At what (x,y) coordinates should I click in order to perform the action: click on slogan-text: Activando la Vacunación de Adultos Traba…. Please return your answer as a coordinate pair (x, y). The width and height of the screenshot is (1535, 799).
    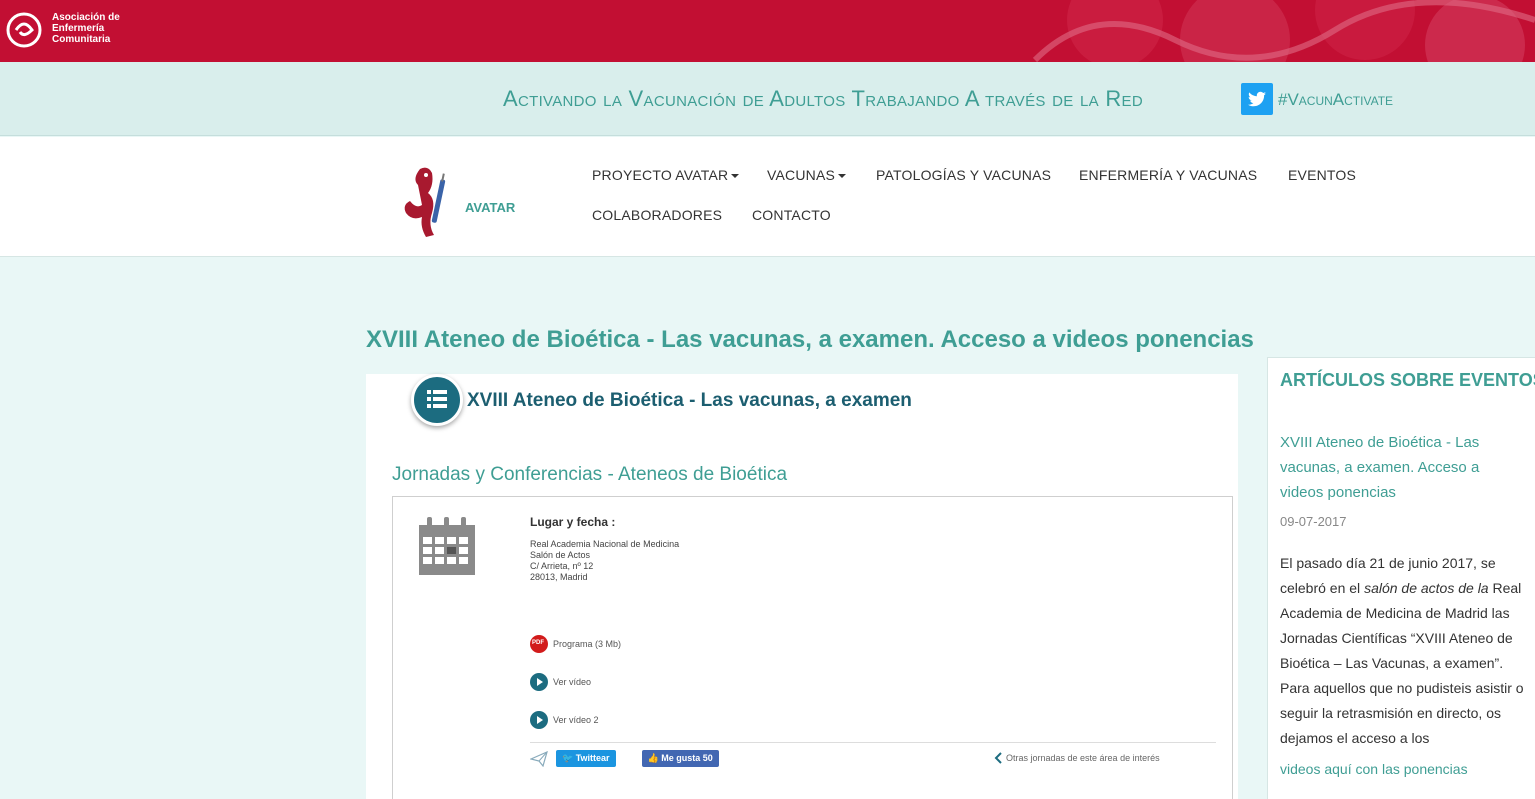
    Looking at the image, I should click on (823, 98).